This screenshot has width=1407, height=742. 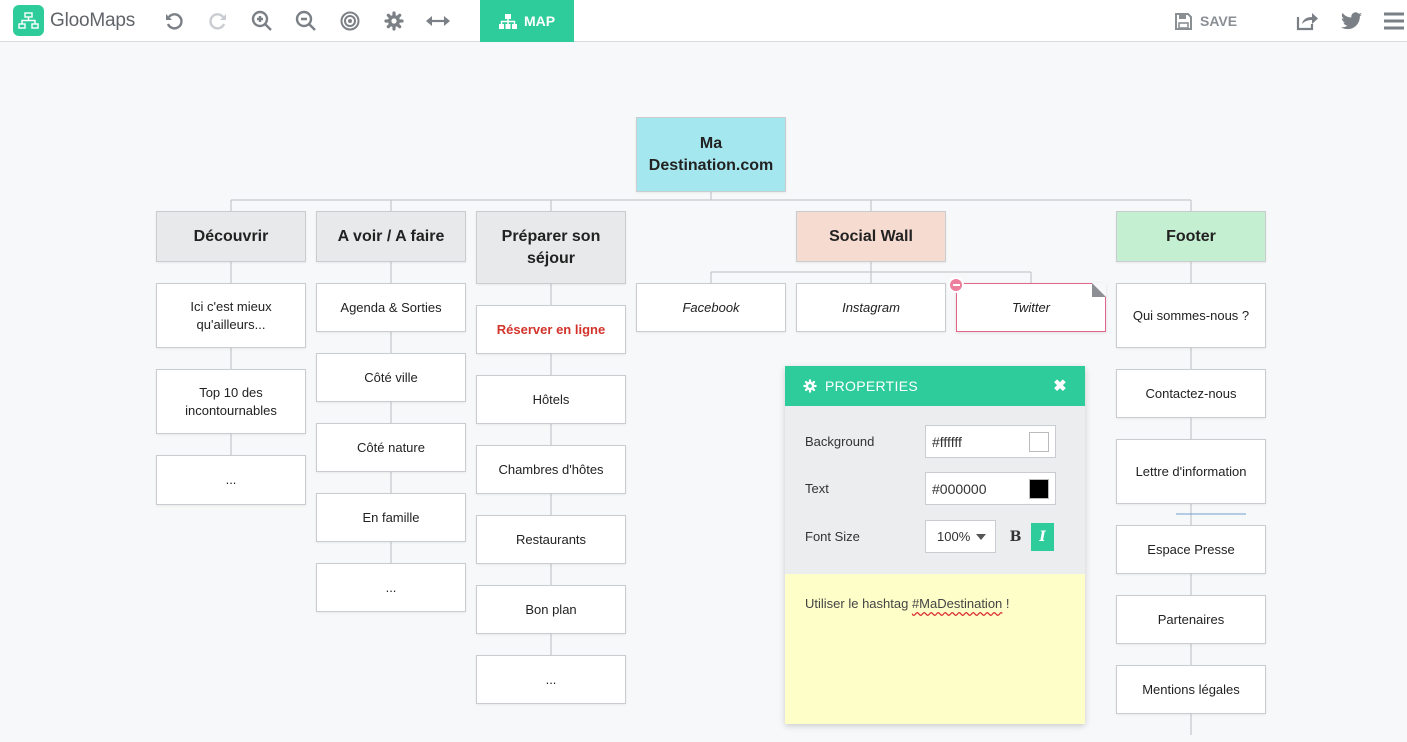 What do you see at coordinates (959, 488) in the screenshot?
I see `text-value: #000000` at bounding box center [959, 488].